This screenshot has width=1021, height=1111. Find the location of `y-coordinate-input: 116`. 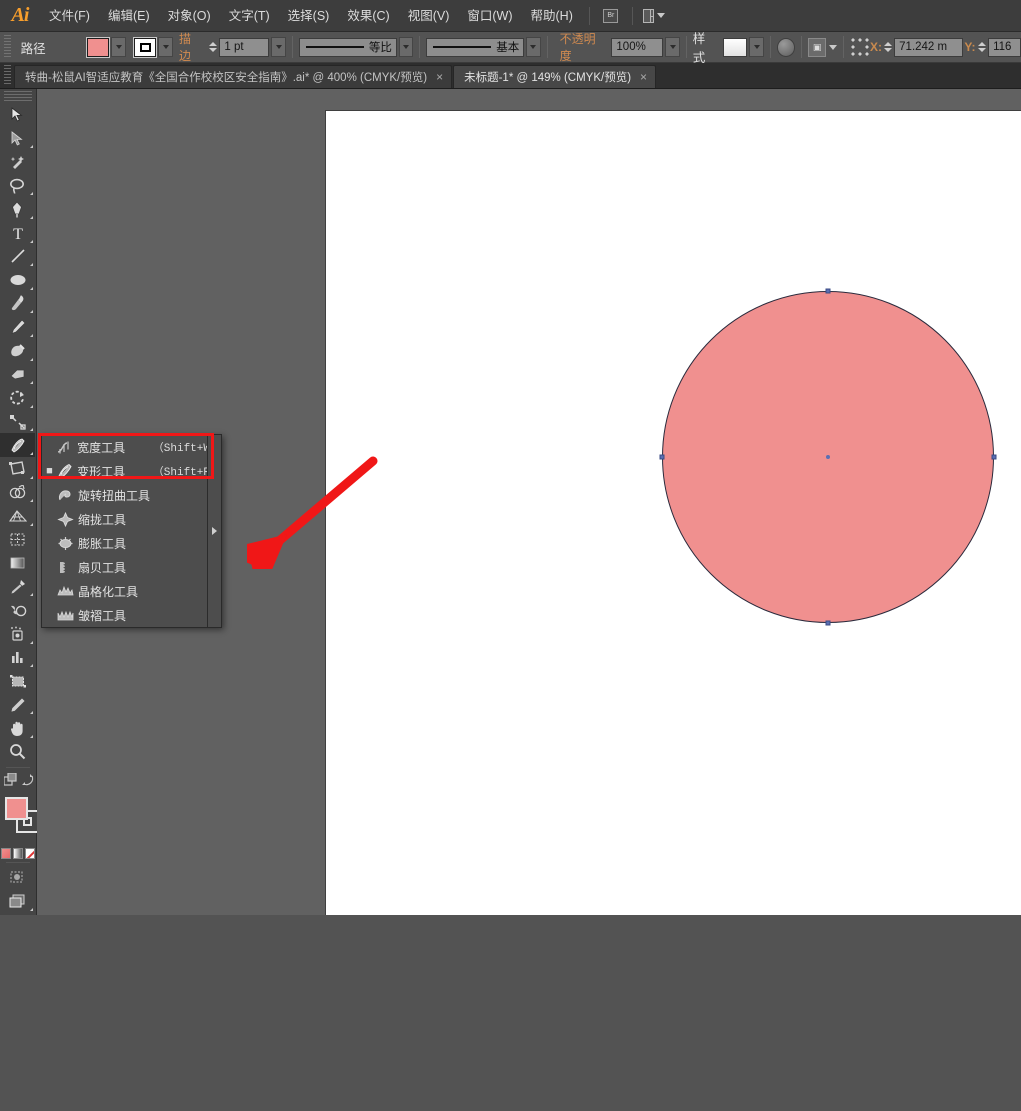

y-coordinate-input: 116 is located at coordinates (1004, 47).